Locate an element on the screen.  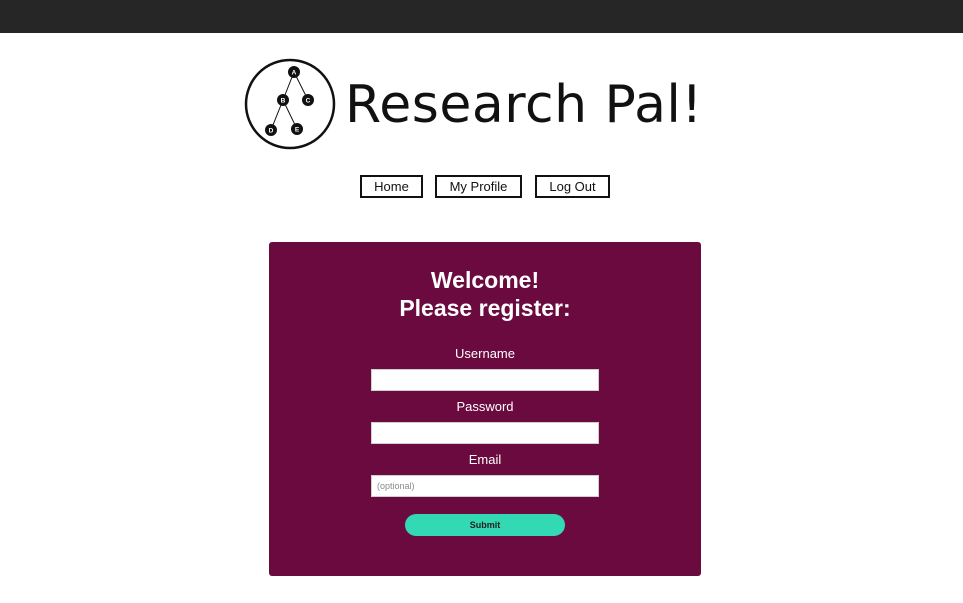
username-label: Username is located at coordinates (485, 353).